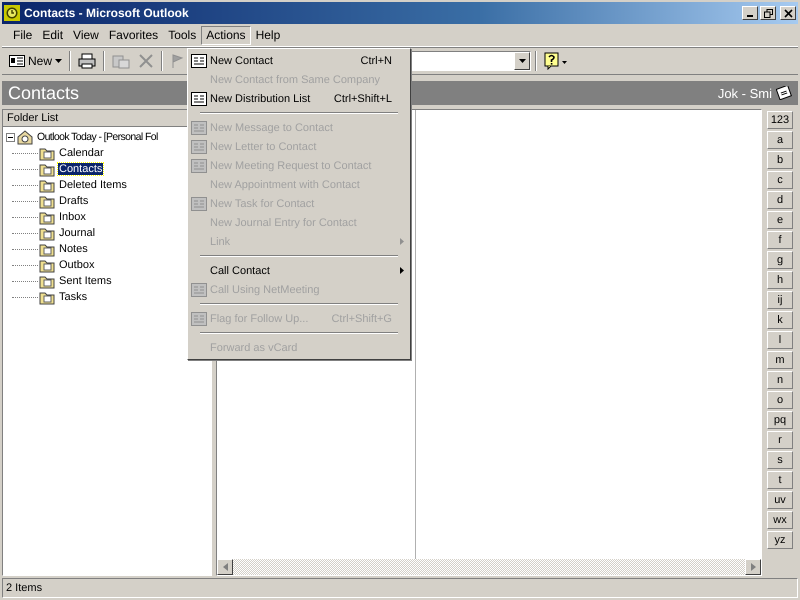  Describe the element at coordinates (780, 260) in the screenshot. I see `letter-tab: g` at that location.